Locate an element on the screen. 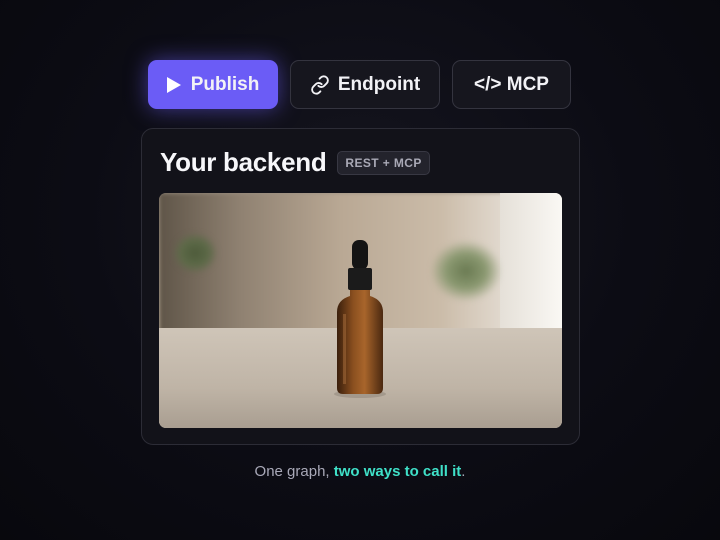 This screenshot has width=720, height=540. action-toolbar: Publish Endpoint </> MCP is located at coordinates (359, 84).